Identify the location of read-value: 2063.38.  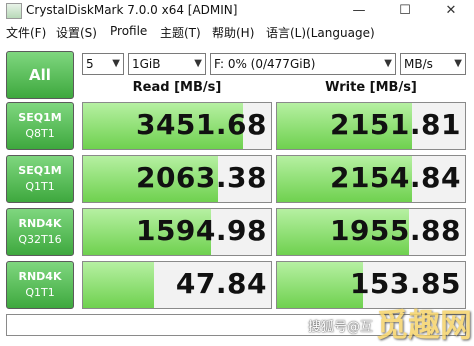
(201, 177).